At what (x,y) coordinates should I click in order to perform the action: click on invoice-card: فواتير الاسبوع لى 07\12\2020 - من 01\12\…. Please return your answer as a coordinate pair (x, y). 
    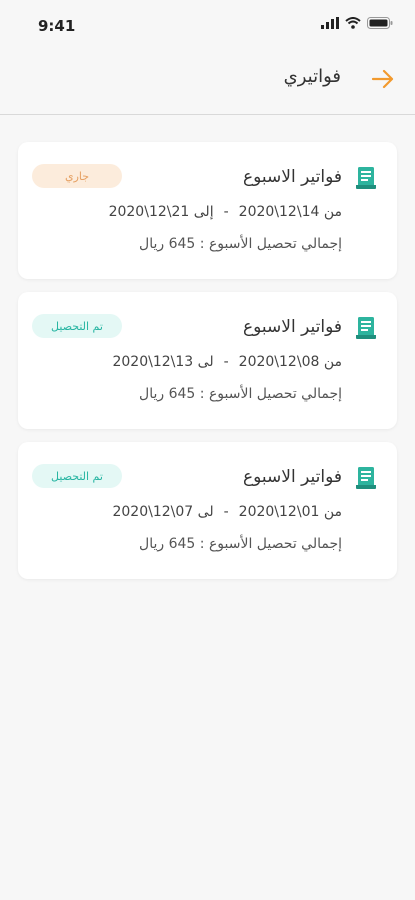
    Looking at the image, I should click on (207, 510).